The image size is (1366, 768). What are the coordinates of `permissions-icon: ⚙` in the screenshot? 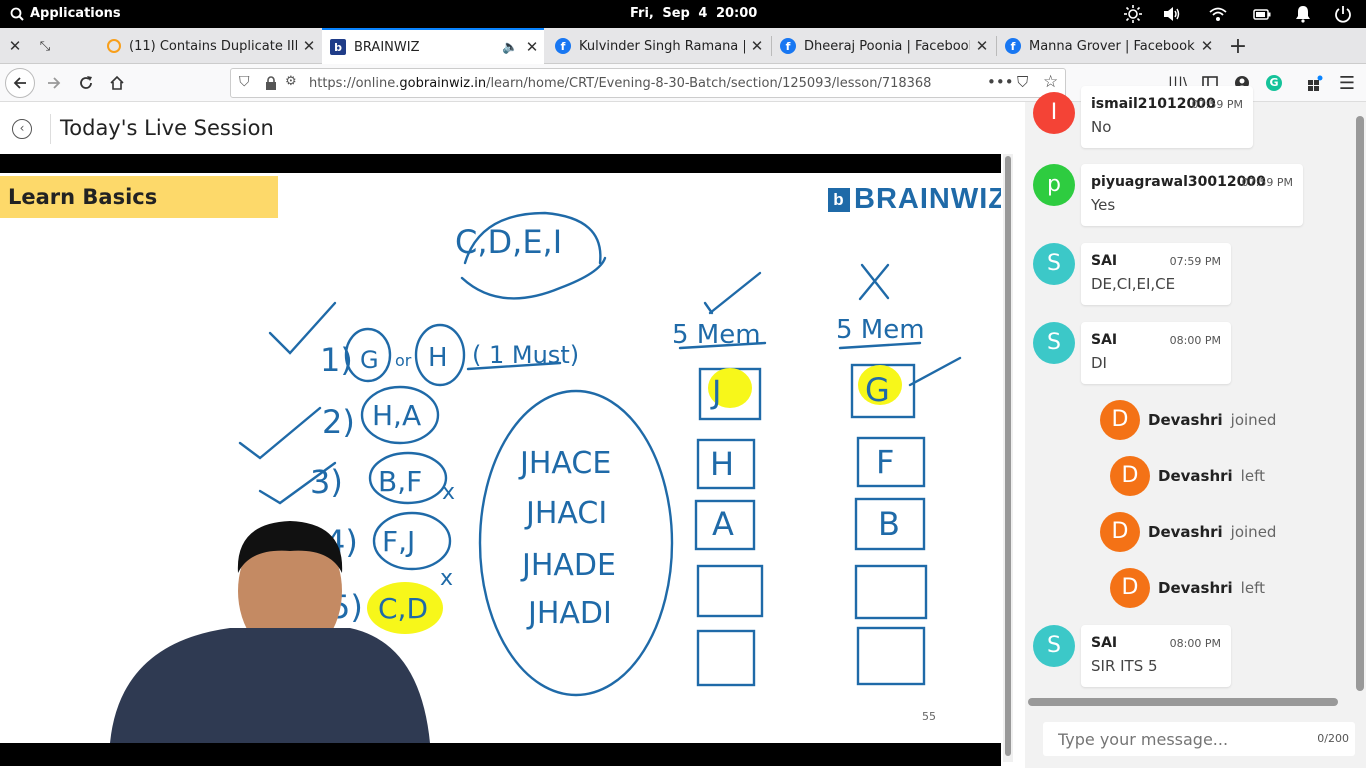 It's located at (291, 81).